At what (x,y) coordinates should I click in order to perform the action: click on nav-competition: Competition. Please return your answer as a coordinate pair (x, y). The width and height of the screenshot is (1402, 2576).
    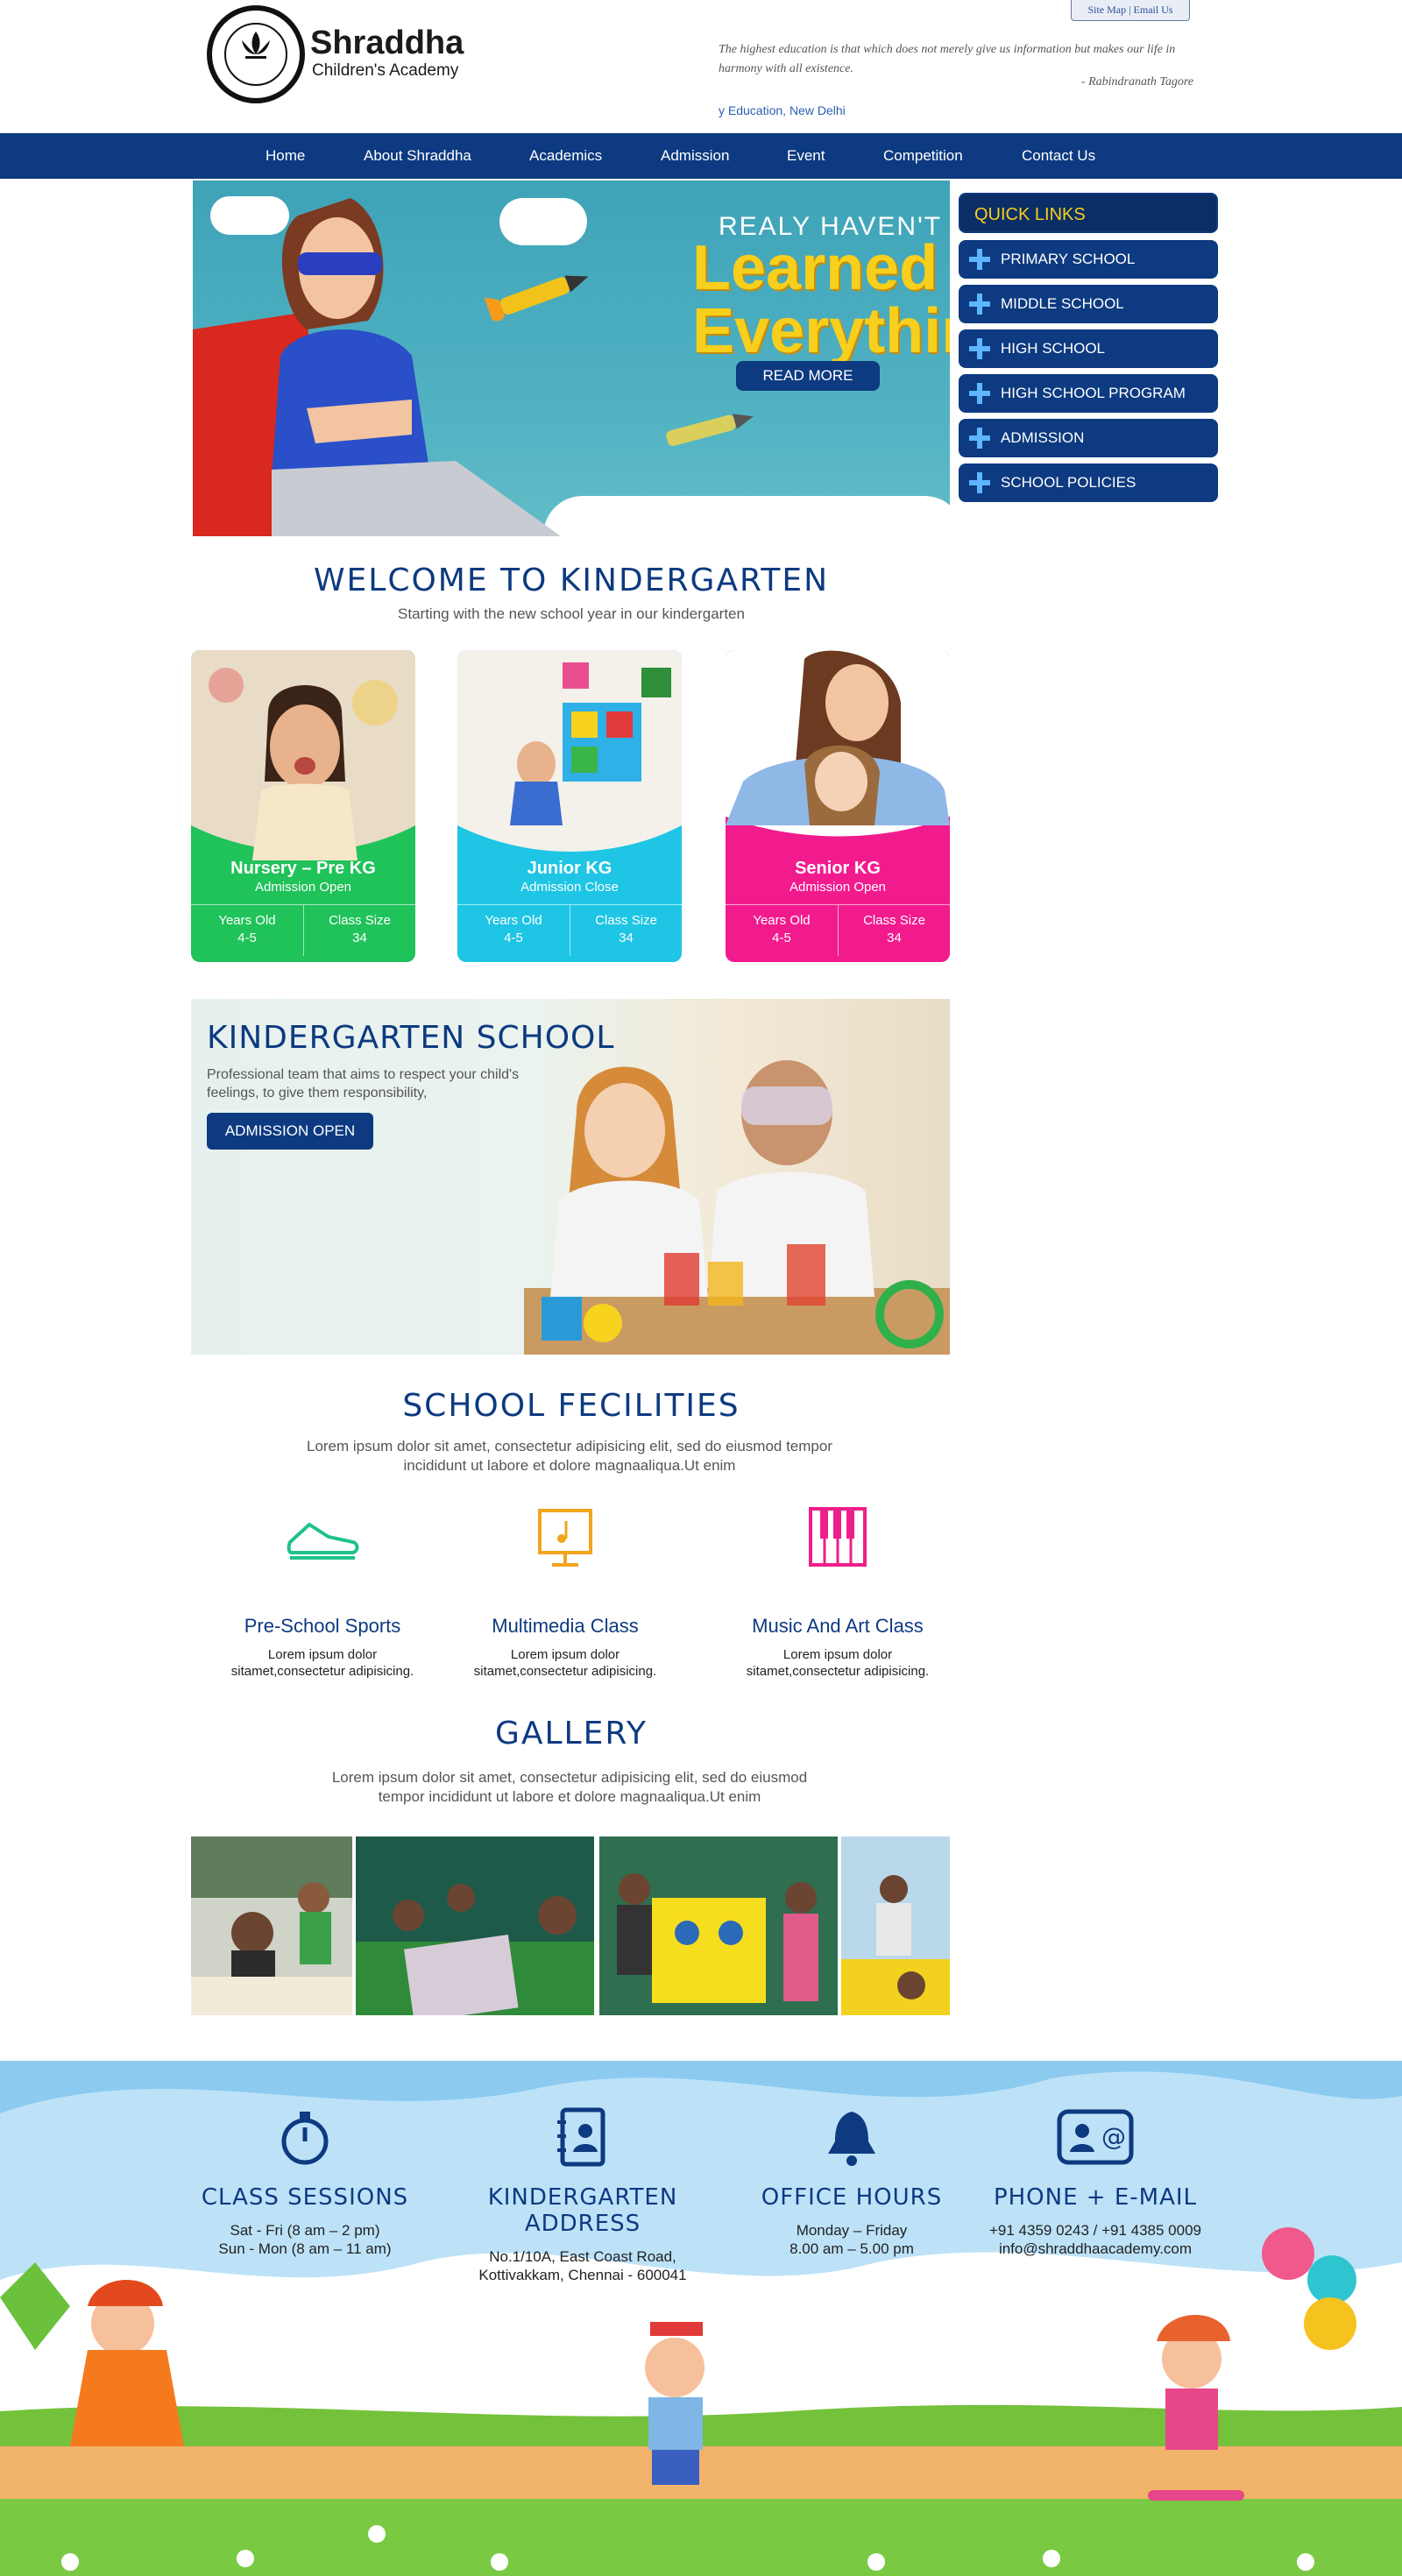
    Looking at the image, I should click on (923, 156).